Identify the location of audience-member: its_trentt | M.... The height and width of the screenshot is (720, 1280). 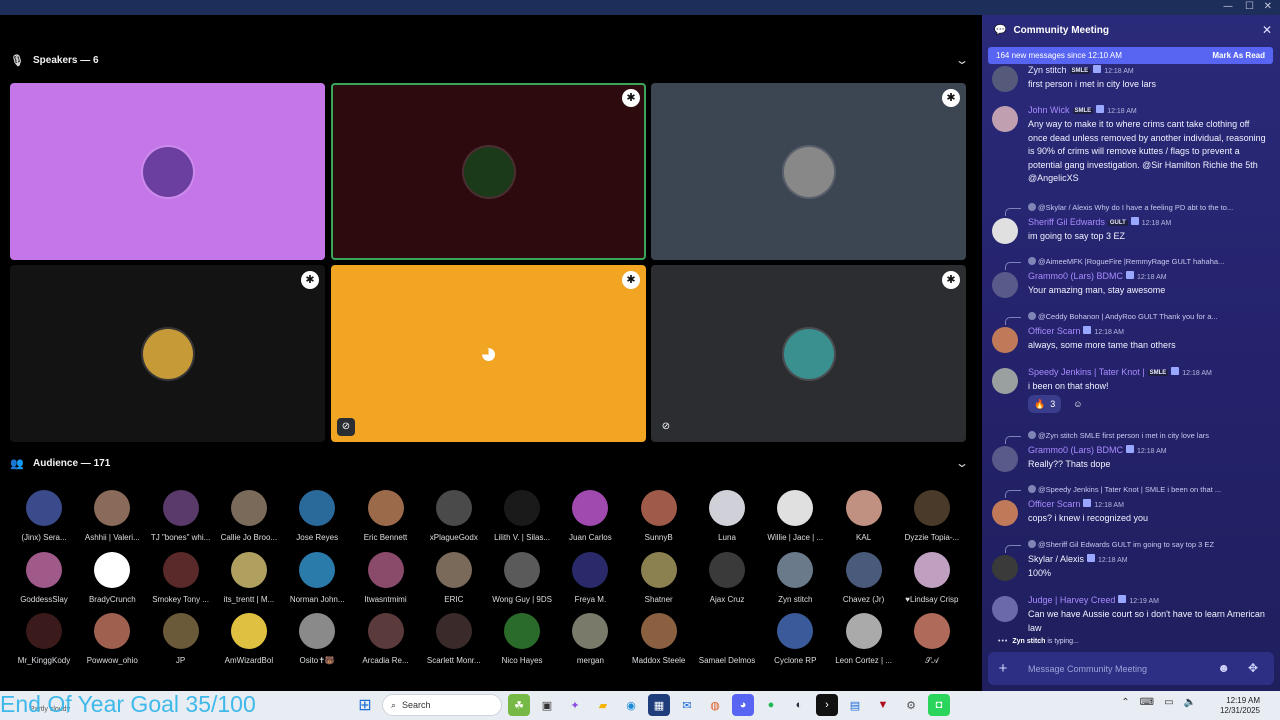
(249, 578).